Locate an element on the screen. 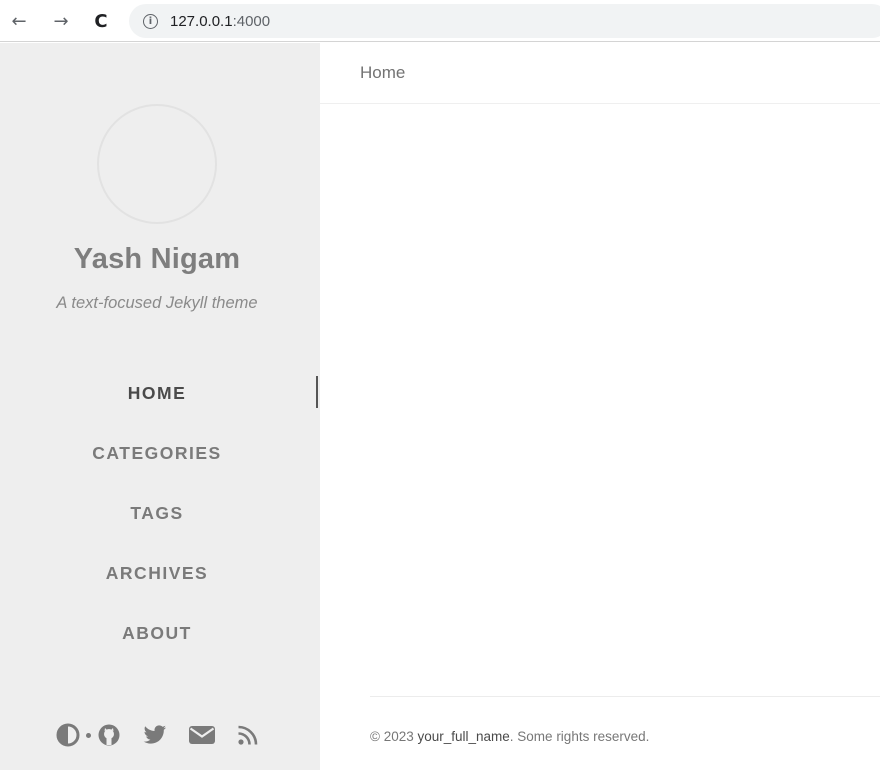 The image size is (880, 770). breadcrumb: Home is located at coordinates (383, 72).